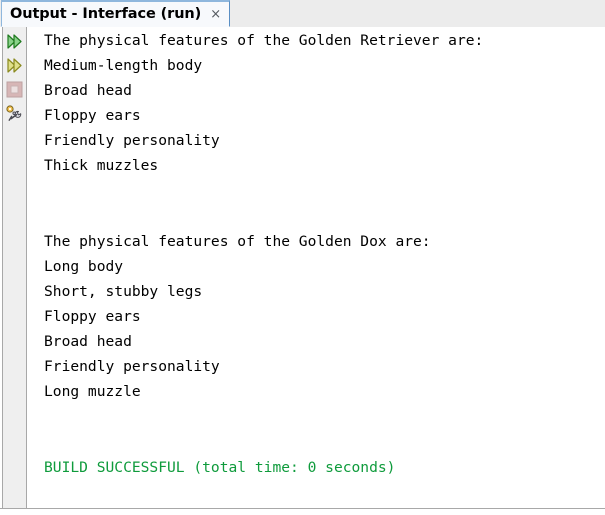  I want to click on io-settings-button, so click(14, 113).